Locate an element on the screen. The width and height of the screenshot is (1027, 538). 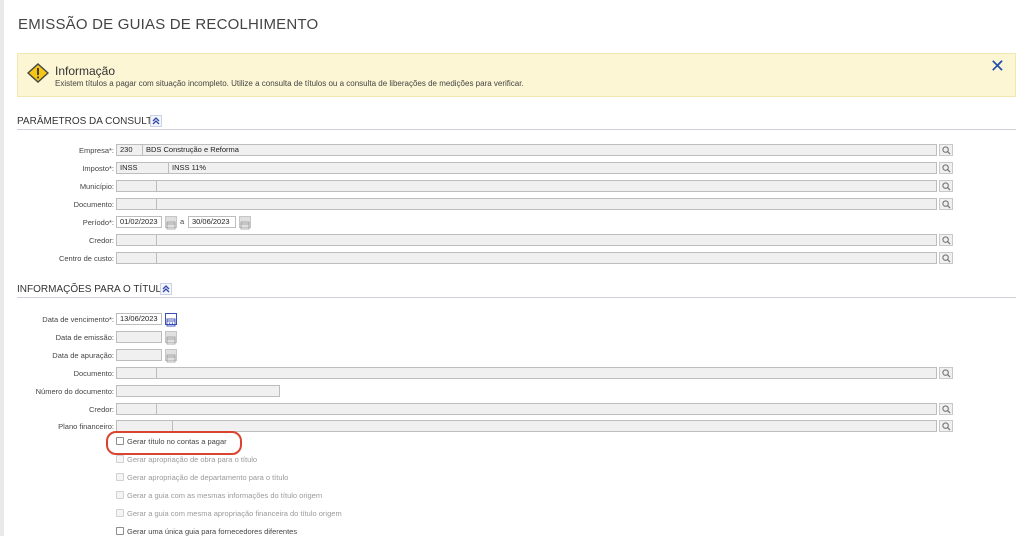
credor-code-field is located at coordinates (136, 240).